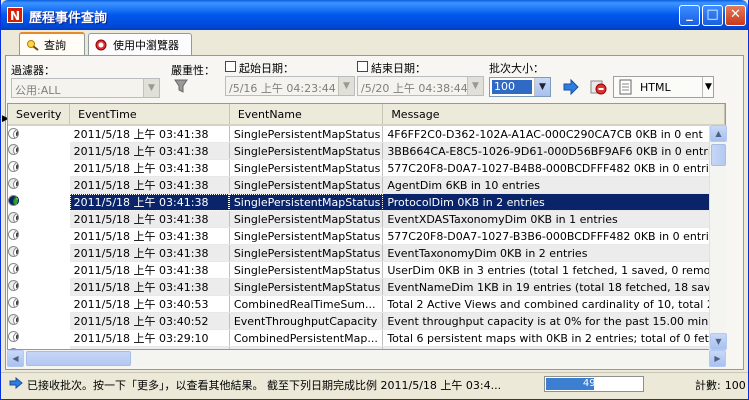  What do you see at coordinates (346, 86) in the screenshot?
I see `start-date-dropdown-icon: ▼` at bounding box center [346, 86].